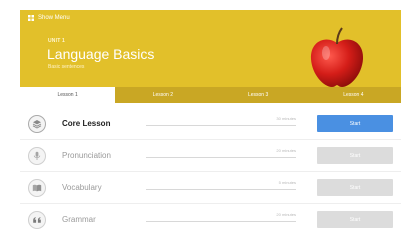  I want to click on lesson-row-pronunciation: Pronunciation 20 minutes Start, so click(210, 156).